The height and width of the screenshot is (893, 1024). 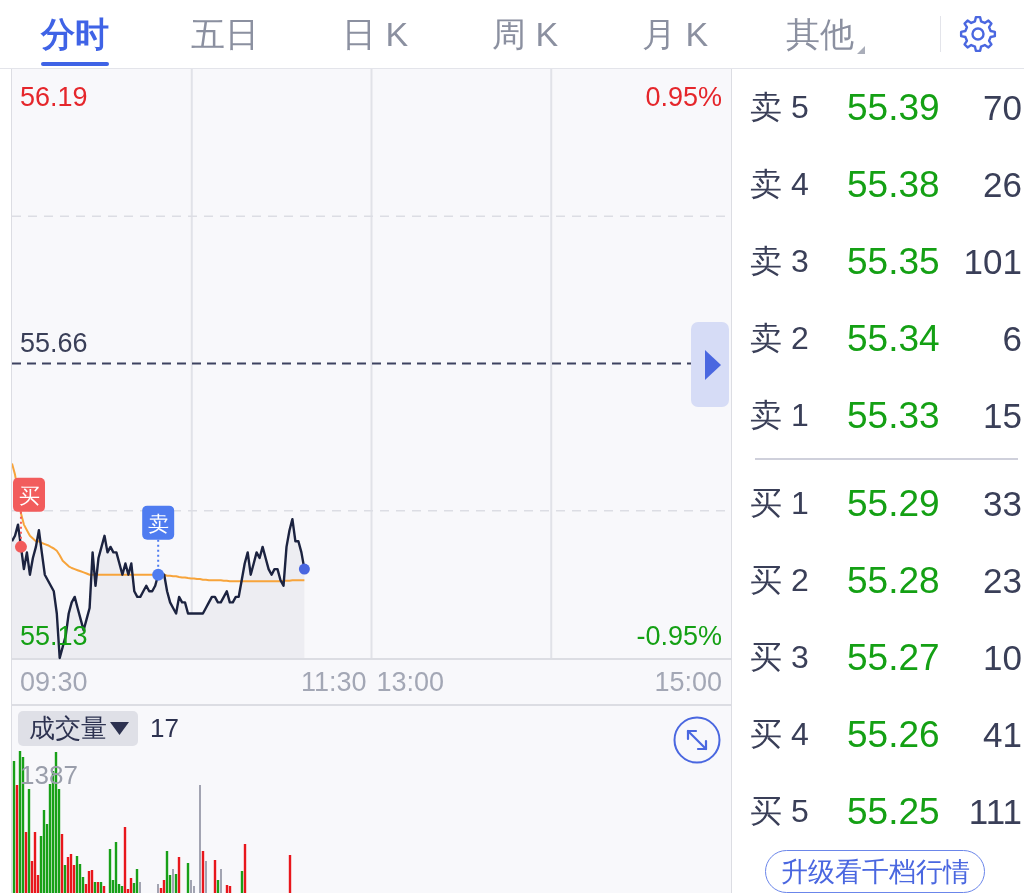 What do you see at coordinates (164, 728) in the screenshot?
I see `volume-value: 17` at bounding box center [164, 728].